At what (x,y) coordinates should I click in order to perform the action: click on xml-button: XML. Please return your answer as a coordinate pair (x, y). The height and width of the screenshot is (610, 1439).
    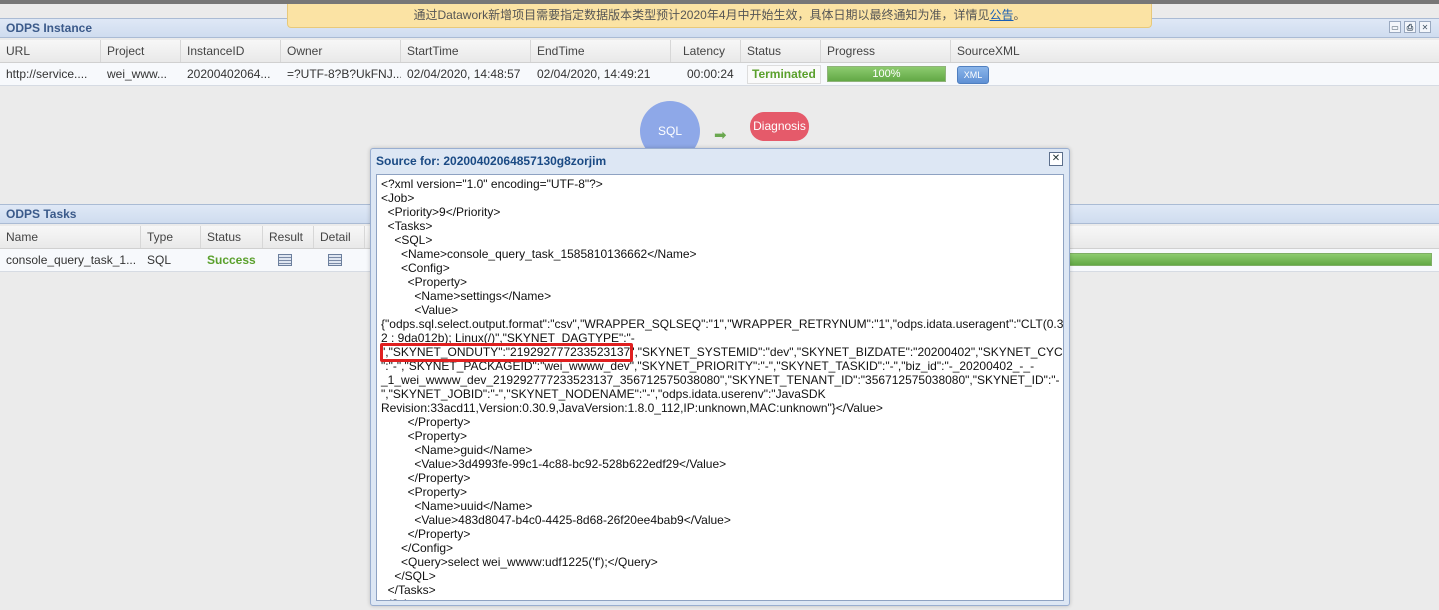
    Looking at the image, I should click on (973, 75).